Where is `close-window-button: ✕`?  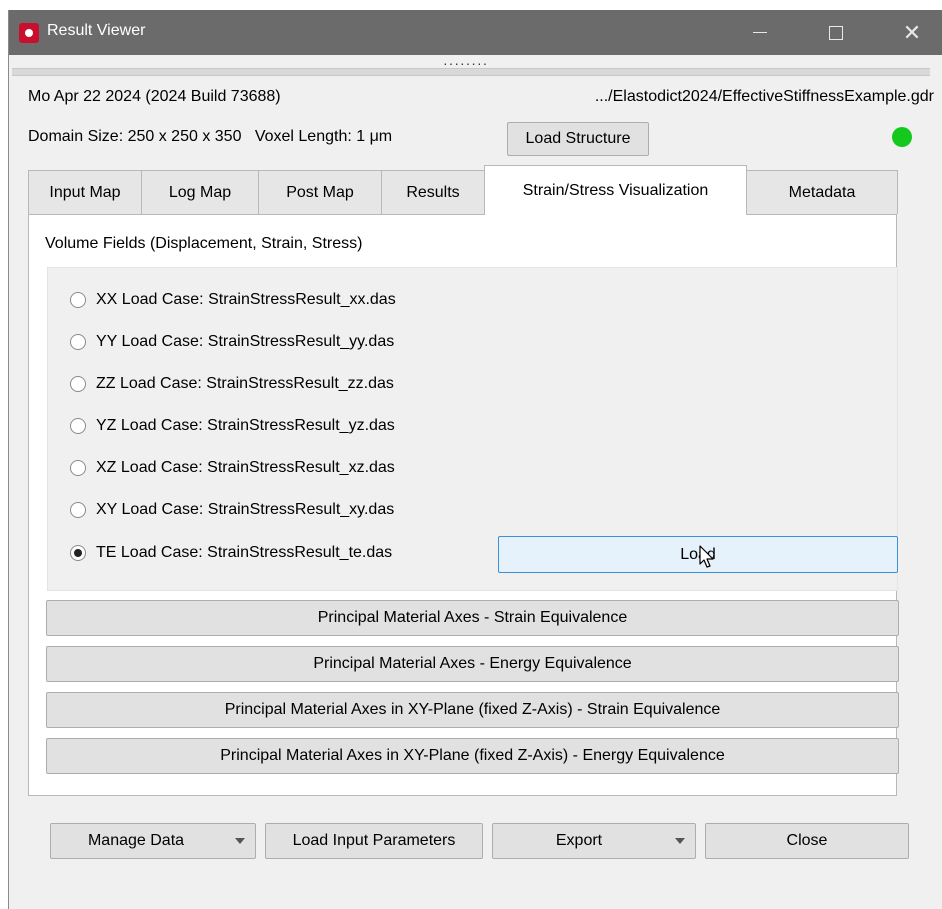 close-window-button: ✕ is located at coordinates (912, 32).